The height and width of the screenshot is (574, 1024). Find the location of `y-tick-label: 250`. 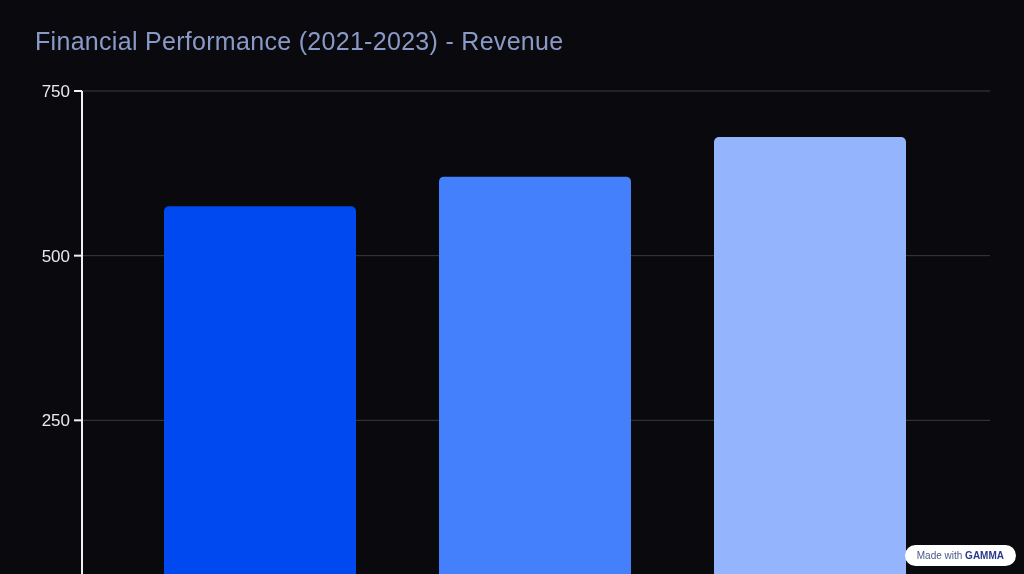

y-tick-label: 250 is located at coordinates (55, 421).